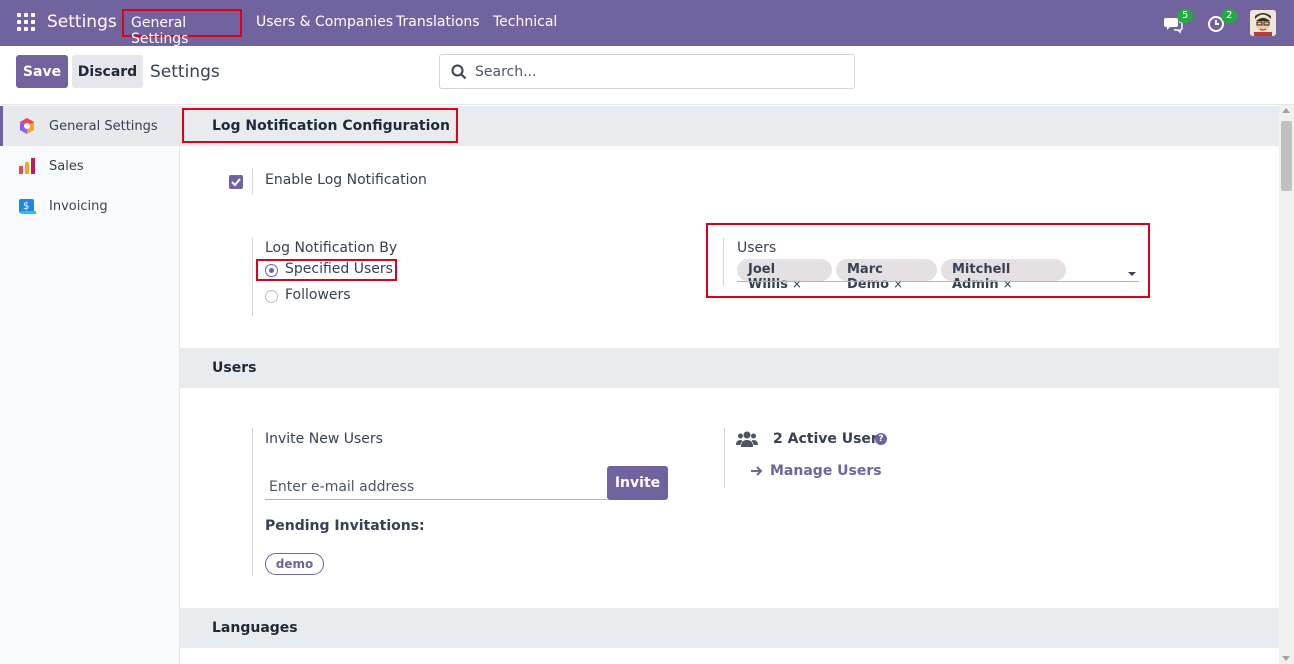 The width and height of the screenshot is (1294, 664). I want to click on messages-button: 5, so click(1178, 22).